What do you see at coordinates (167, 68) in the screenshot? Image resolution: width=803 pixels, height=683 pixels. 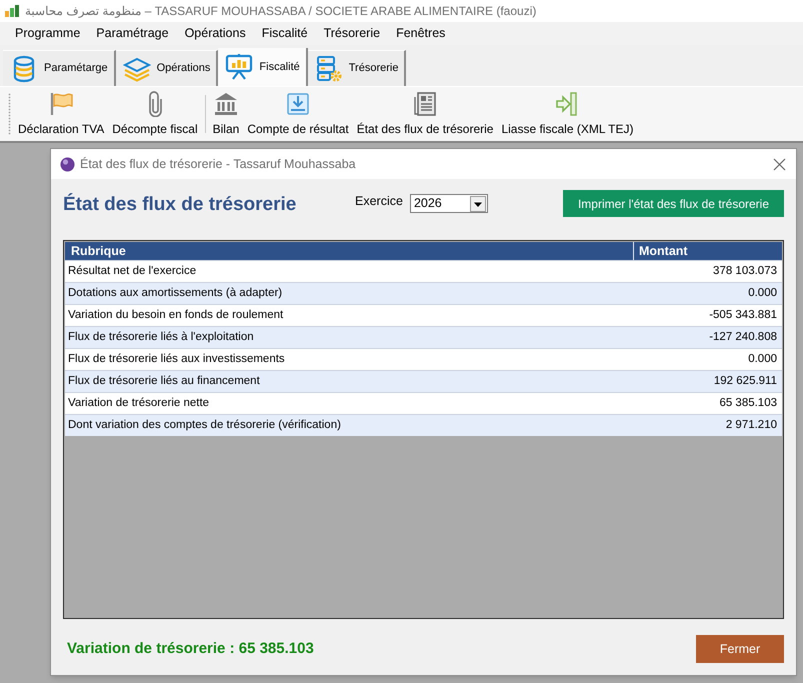 I see `tab: Opérations` at bounding box center [167, 68].